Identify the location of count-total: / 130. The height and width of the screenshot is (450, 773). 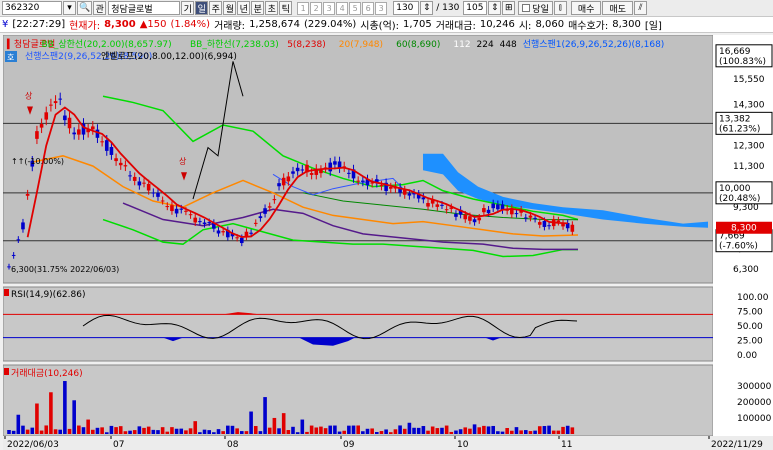
(448, 8).